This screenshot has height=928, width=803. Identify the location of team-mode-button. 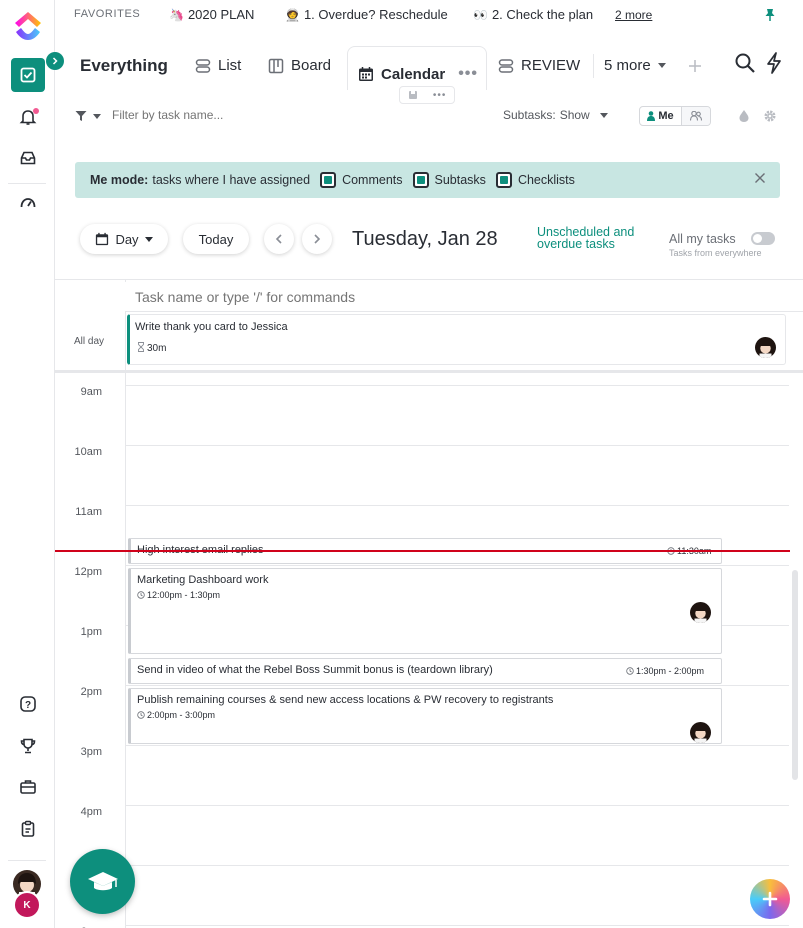
(696, 116).